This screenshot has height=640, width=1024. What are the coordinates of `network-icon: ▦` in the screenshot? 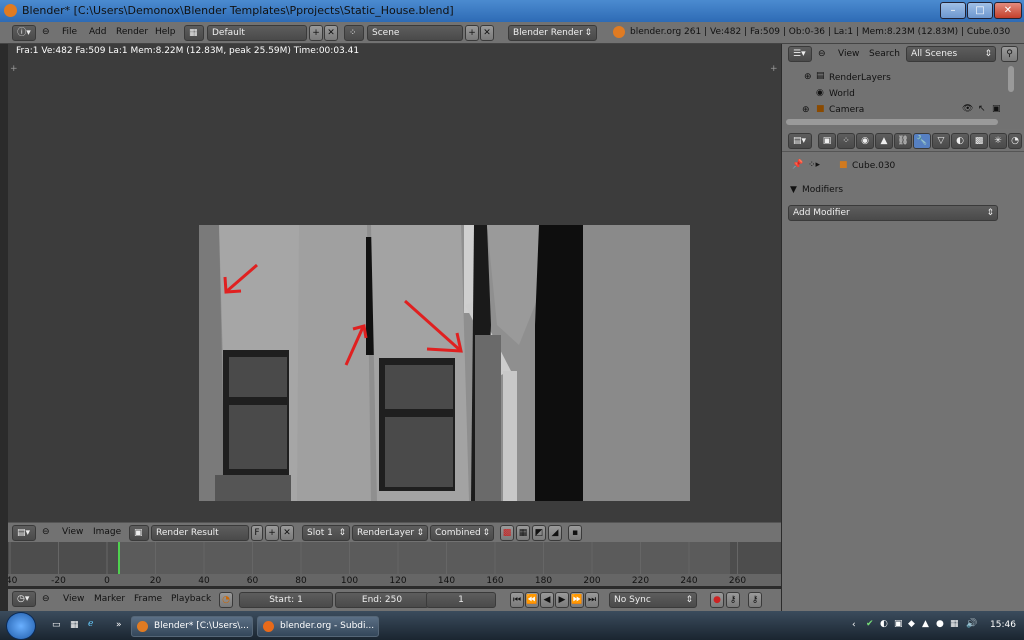 It's located at (954, 624).